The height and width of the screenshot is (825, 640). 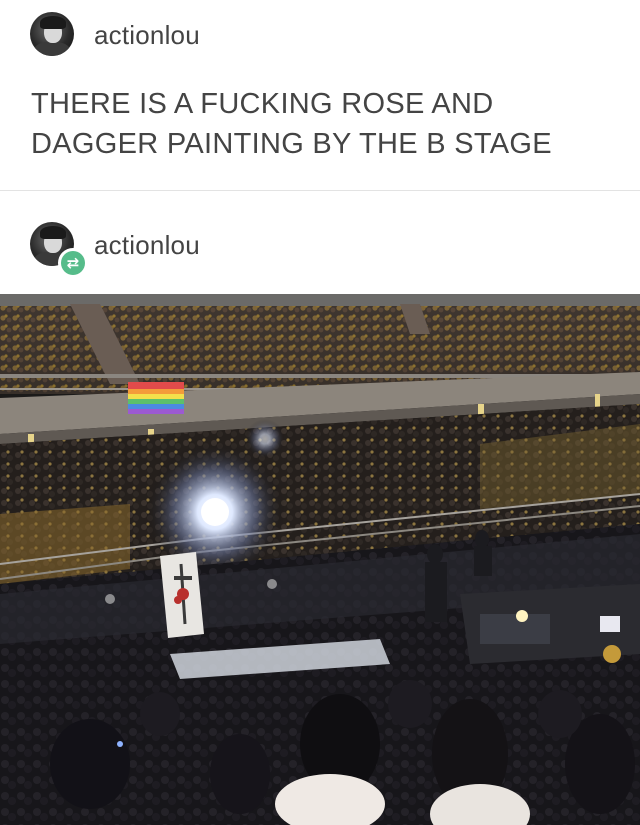 What do you see at coordinates (52, 49) in the screenshot?
I see `avatar-shirt` at bounding box center [52, 49].